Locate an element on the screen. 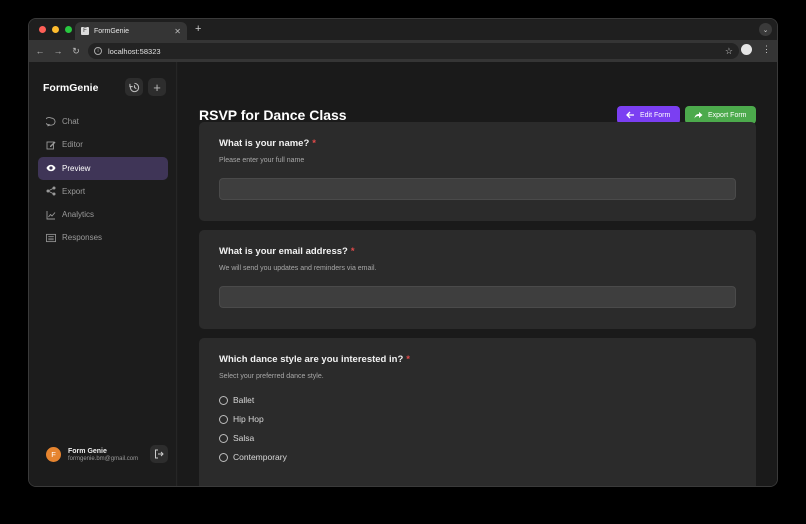 This screenshot has width=806, height=524. sidebar-item-analytics: Analytics is located at coordinates (103, 214).